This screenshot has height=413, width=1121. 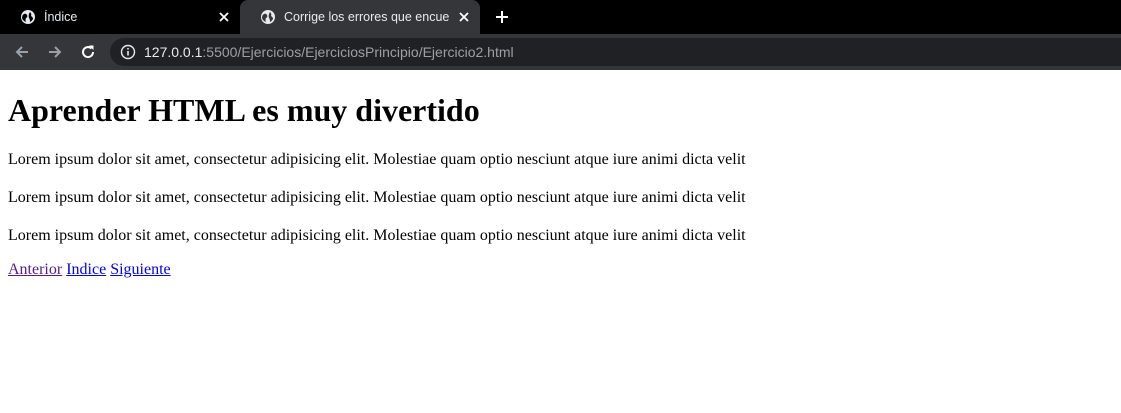 I want to click on arrow-right-icon, so click(x=55, y=52).